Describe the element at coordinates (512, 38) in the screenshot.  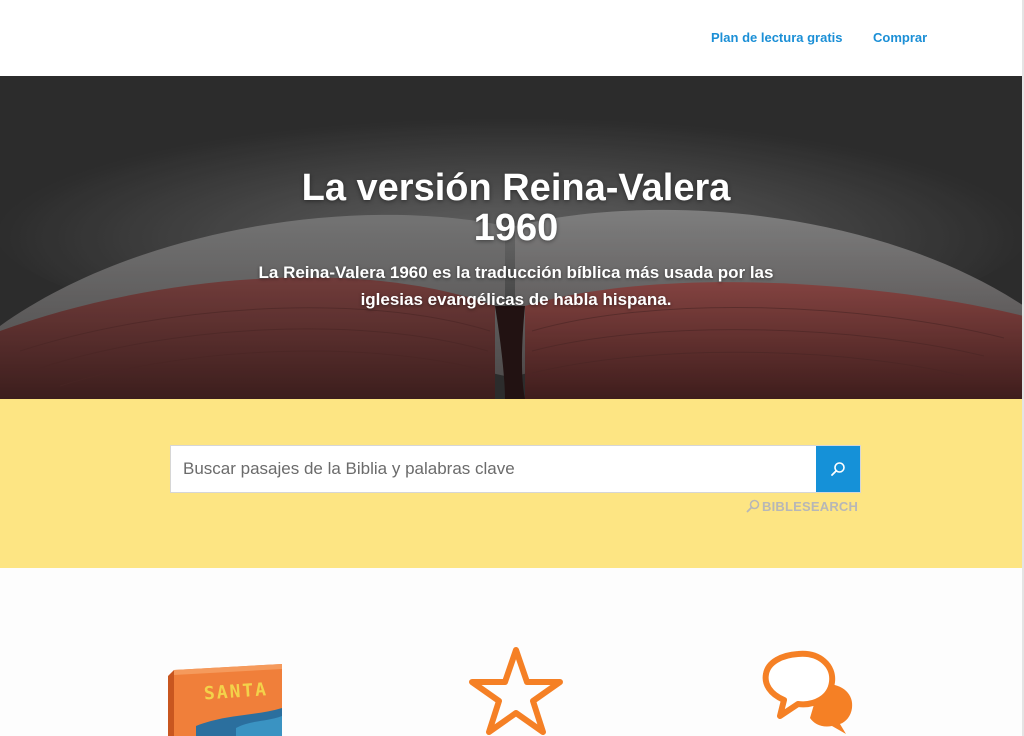
I see `top-navigation: Plan de lectura gratis Comprar` at that location.